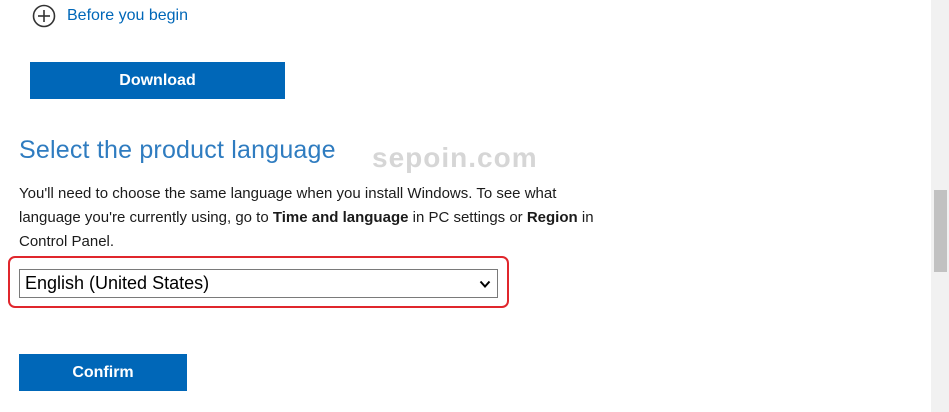 The image size is (949, 412). I want to click on description-text-2: in PC settings or, so click(467, 217).